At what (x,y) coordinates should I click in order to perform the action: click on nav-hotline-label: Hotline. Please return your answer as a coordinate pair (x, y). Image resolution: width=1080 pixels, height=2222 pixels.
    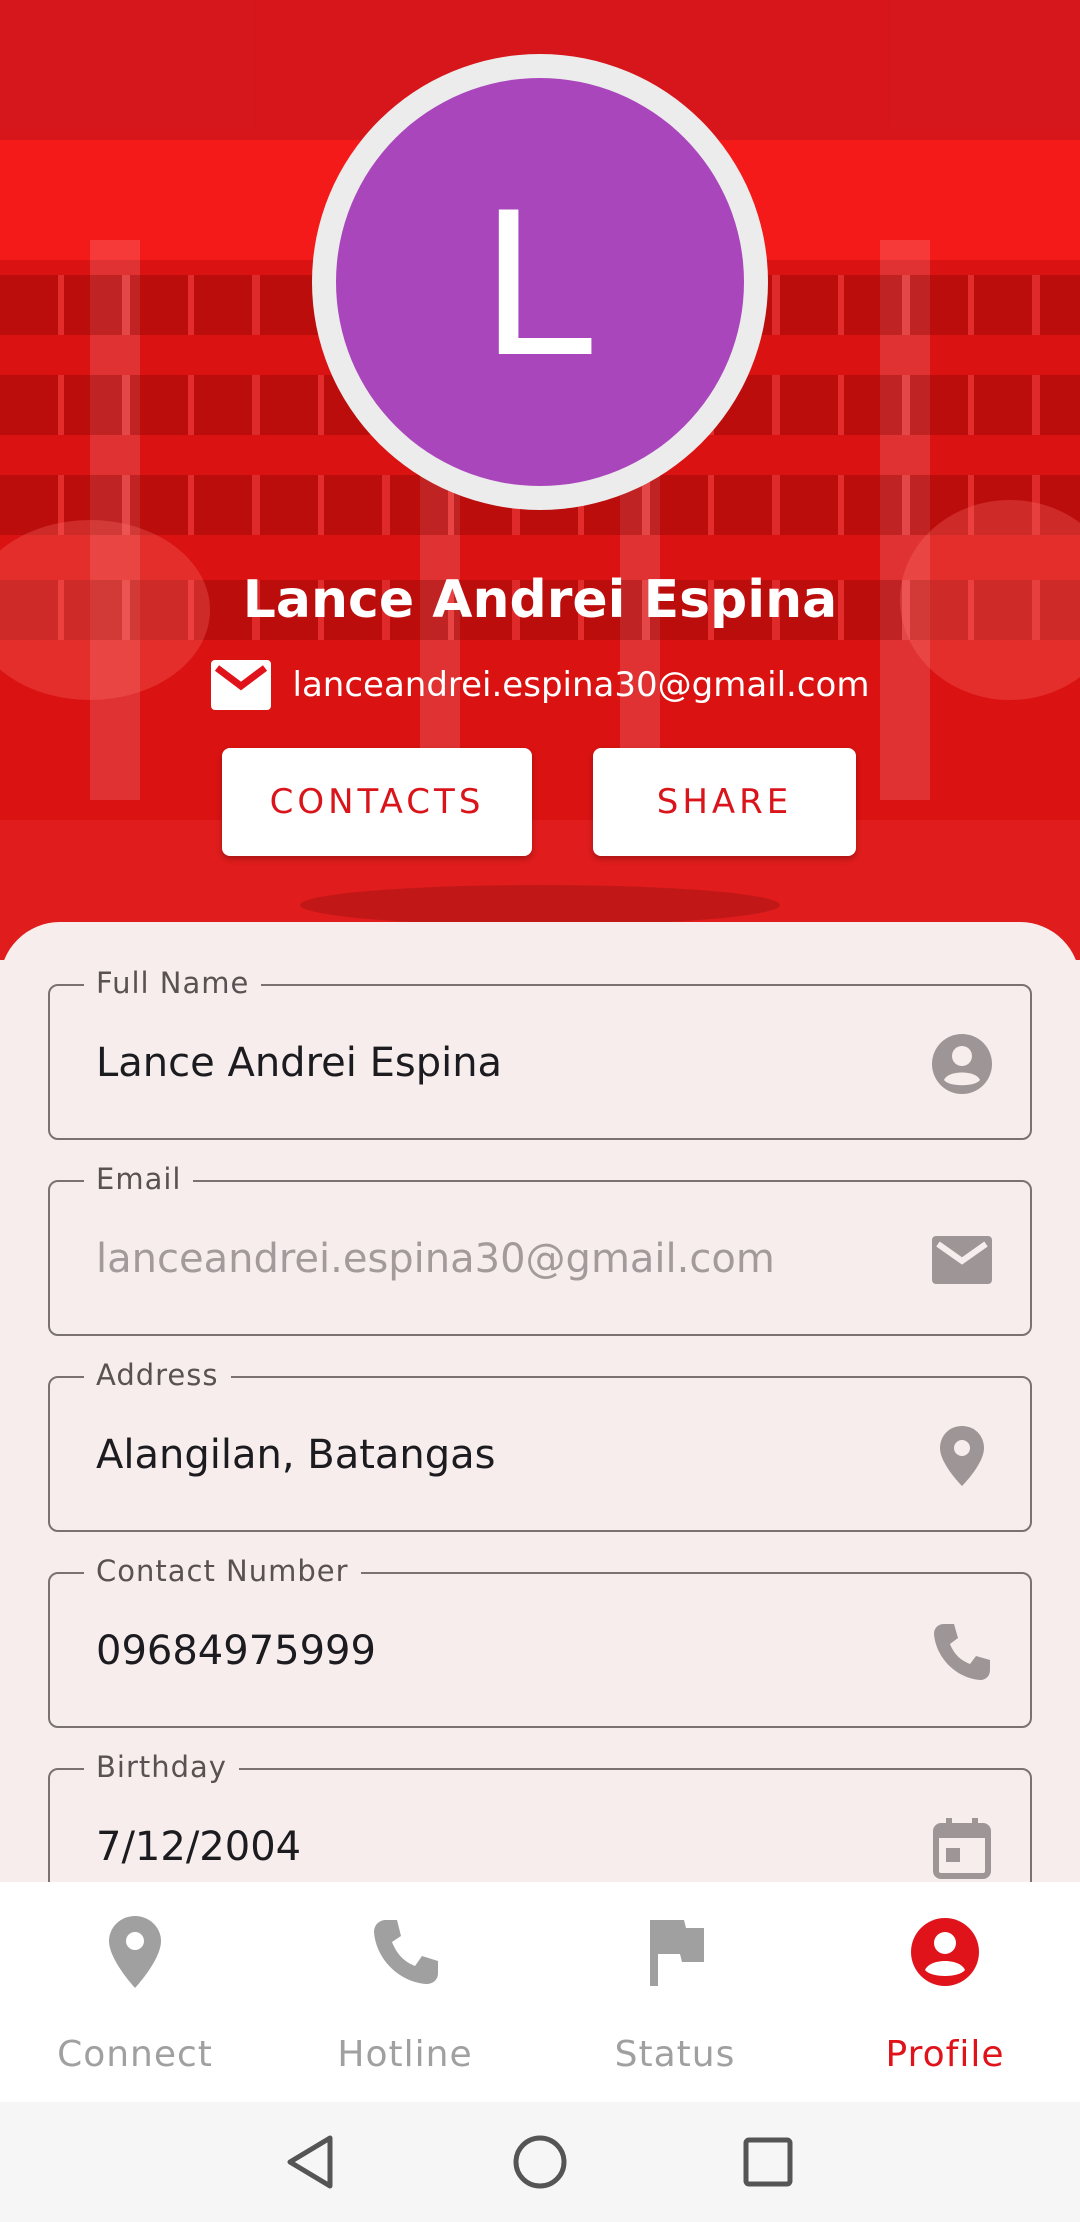
    Looking at the image, I should click on (405, 2054).